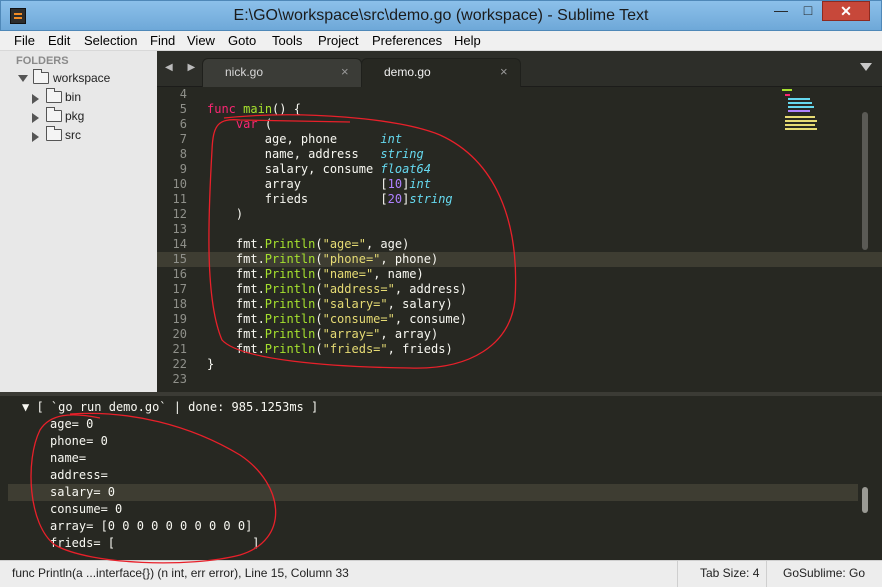 The height and width of the screenshot is (587, 882). What do you see at coordinates (210, 364) in the screenshot?
I see `code-line: }` at bounding box center [210, 364].